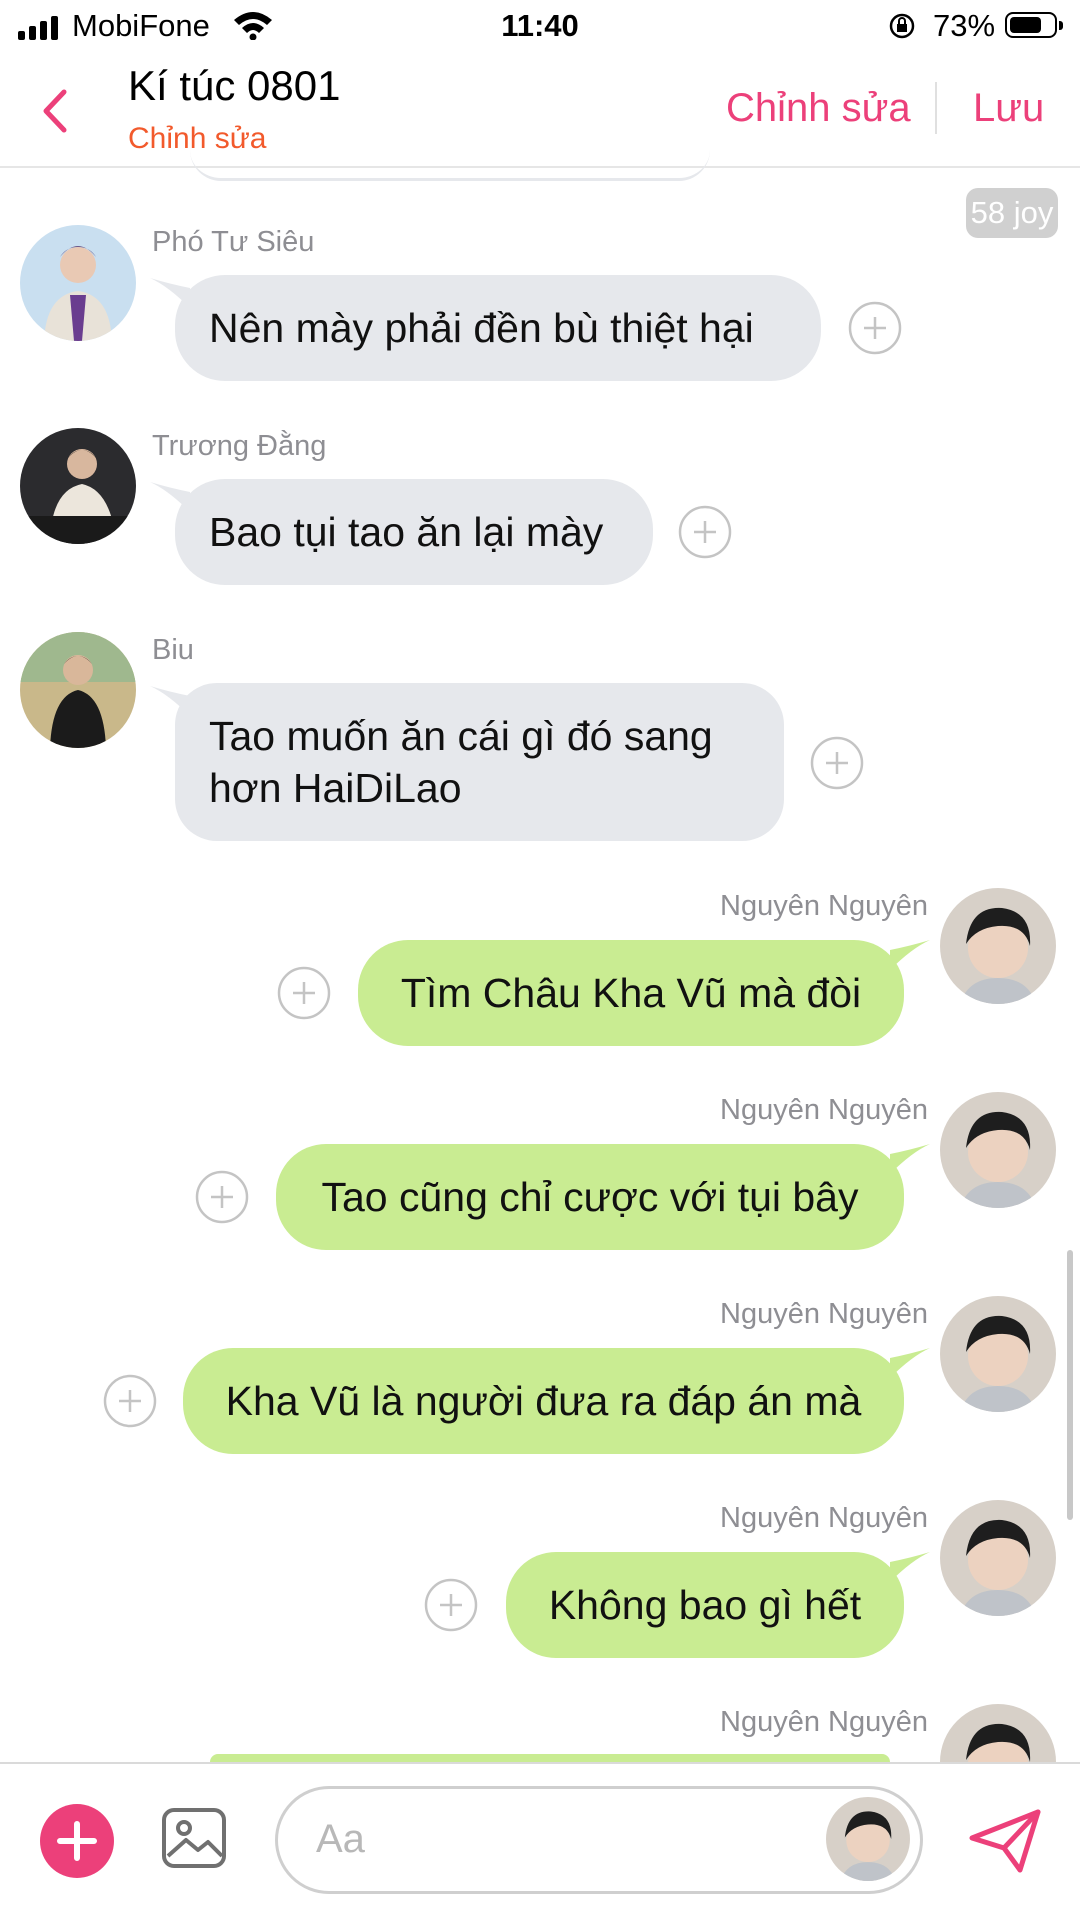 The height and width of the screenshot is (1922, 1080). I want to click on image-icon, so click(194, 1838).